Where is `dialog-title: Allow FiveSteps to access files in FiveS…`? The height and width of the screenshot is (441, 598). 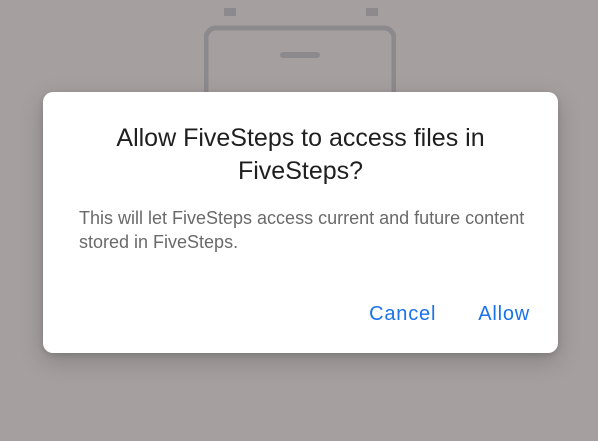 dialog-title: Allow FiveSteps to access files in FiveS… is located at coordinates (300, 154).